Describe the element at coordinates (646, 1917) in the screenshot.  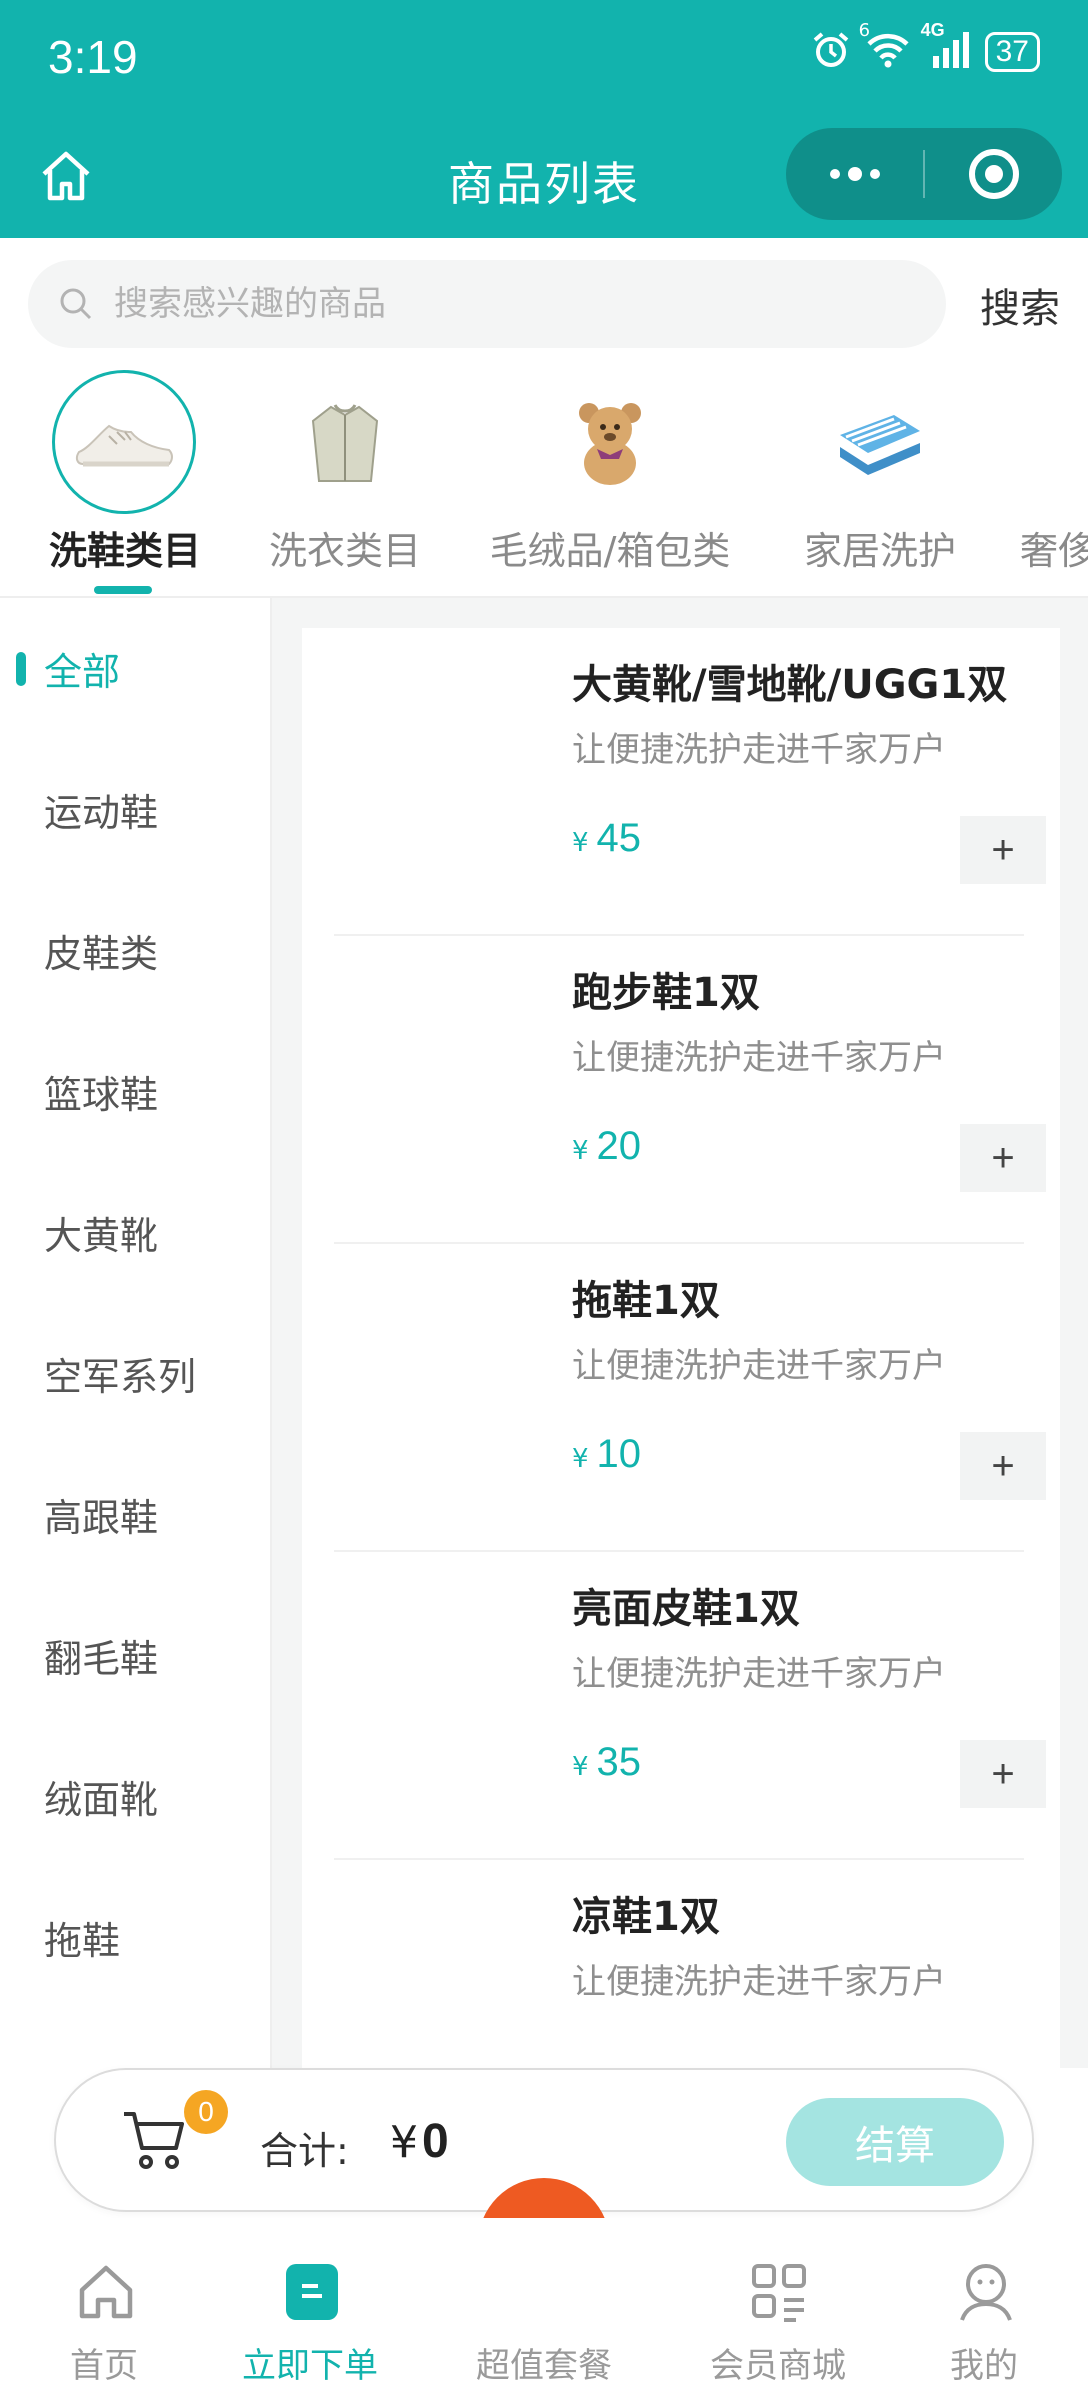
I see `product-name: 凉鞋1双` at that location.